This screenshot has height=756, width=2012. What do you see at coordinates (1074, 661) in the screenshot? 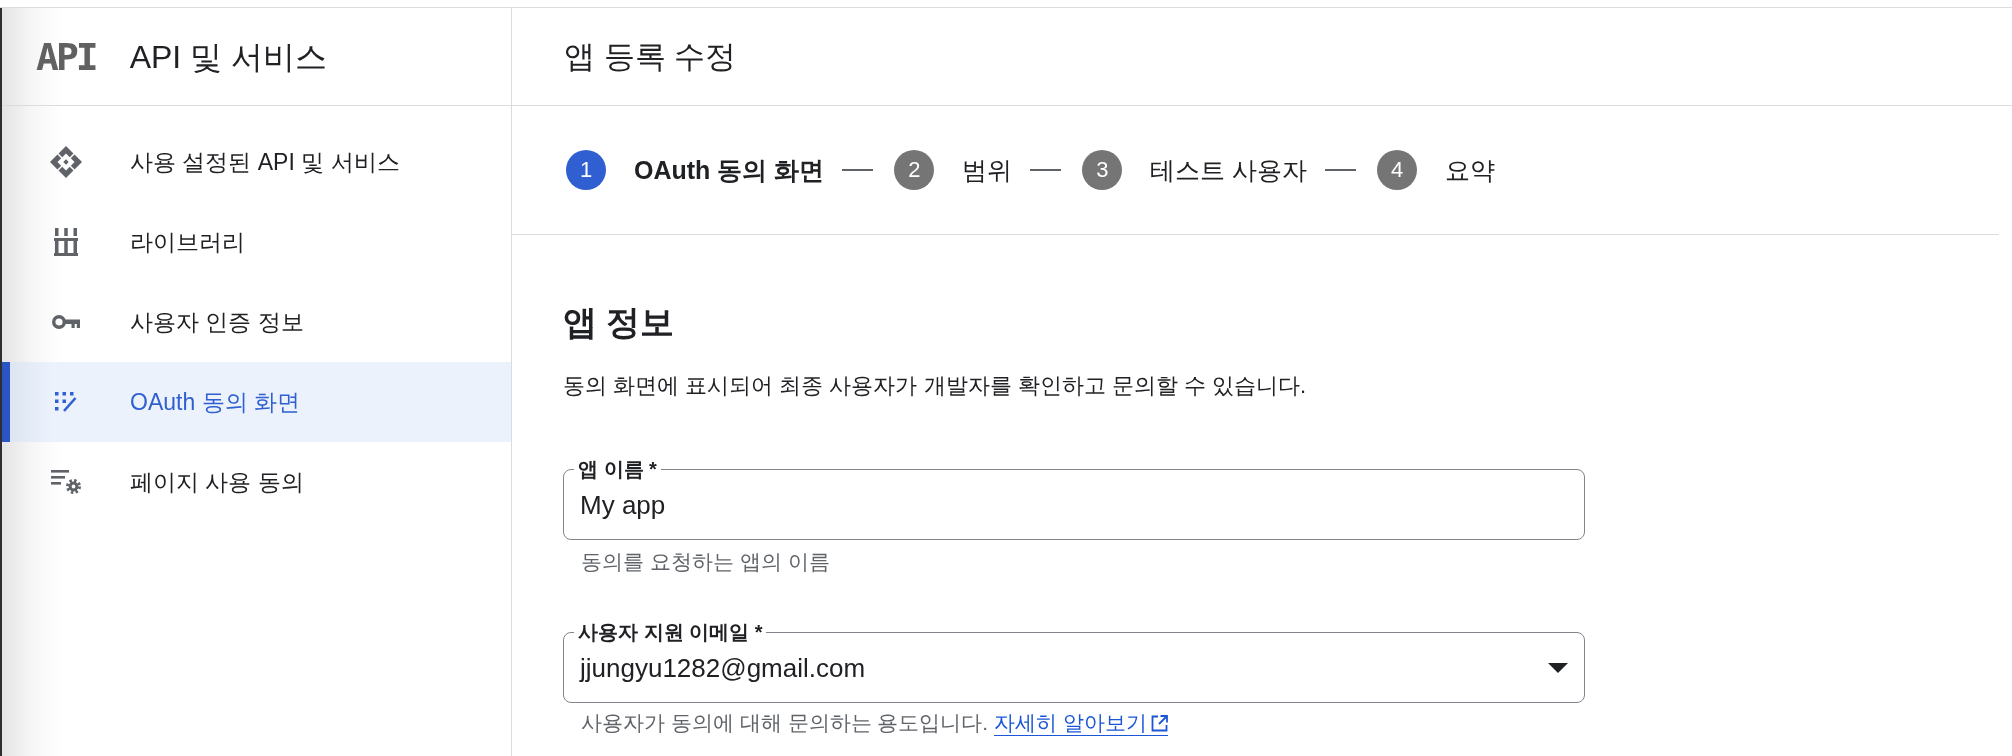
I see `dropdown-field: 사용자 지원 이메일 * jjungyu1282@gmail.com` at bounding box center [1074, 661].